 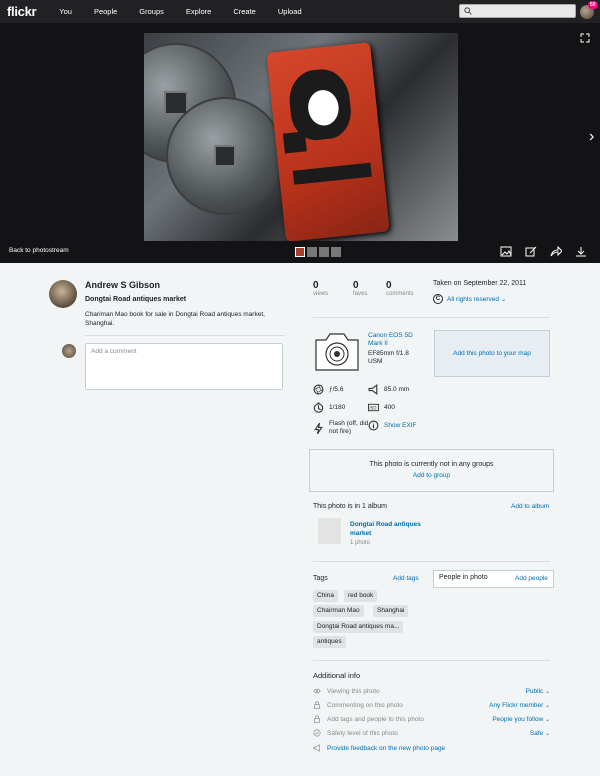 What do you see at coordinates (360, 294) in the screenshot?
I see `faves-label: faves` at bounding box center [360, 294].